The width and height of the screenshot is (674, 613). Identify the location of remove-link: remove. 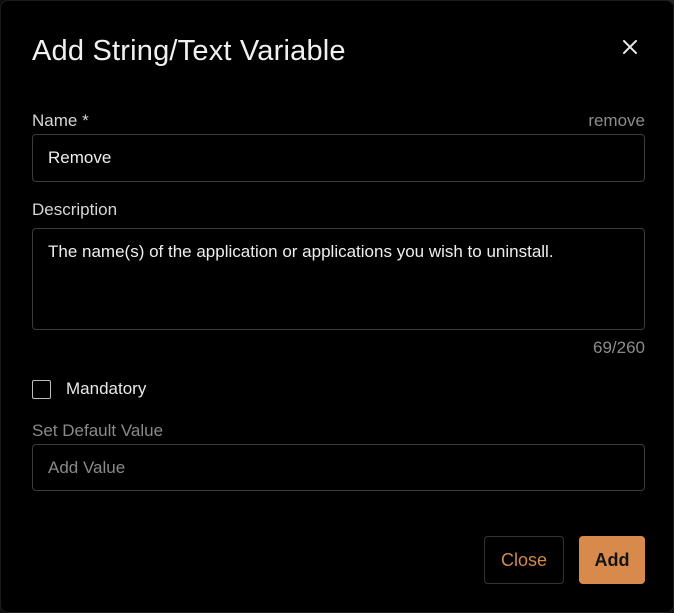
(603, 121).